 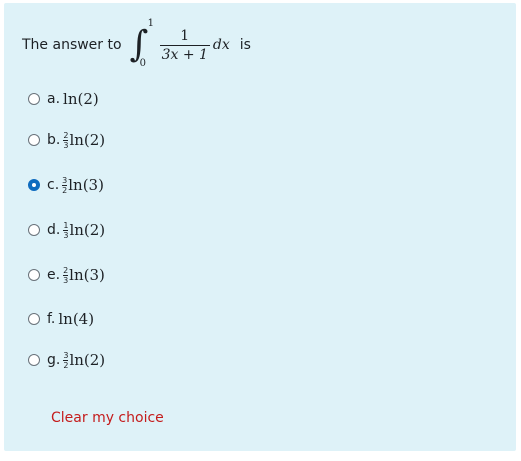 What do you see at coordinates (107, 418) in the screenshot?
I see `clear-choice-link: Clear my choice` at bounding box center [107, 418].